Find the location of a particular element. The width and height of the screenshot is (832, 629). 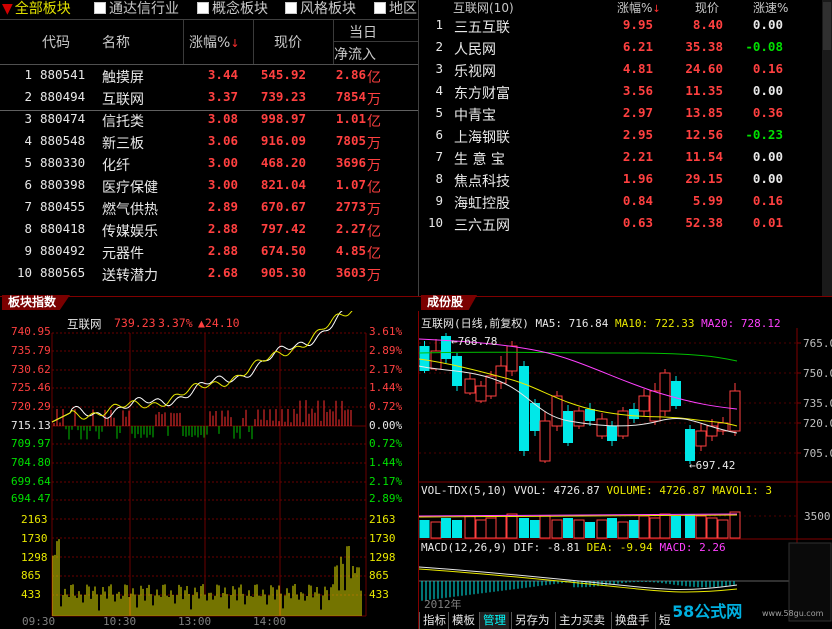

sector-change: 3.00 is located at coordinates (217, 184).